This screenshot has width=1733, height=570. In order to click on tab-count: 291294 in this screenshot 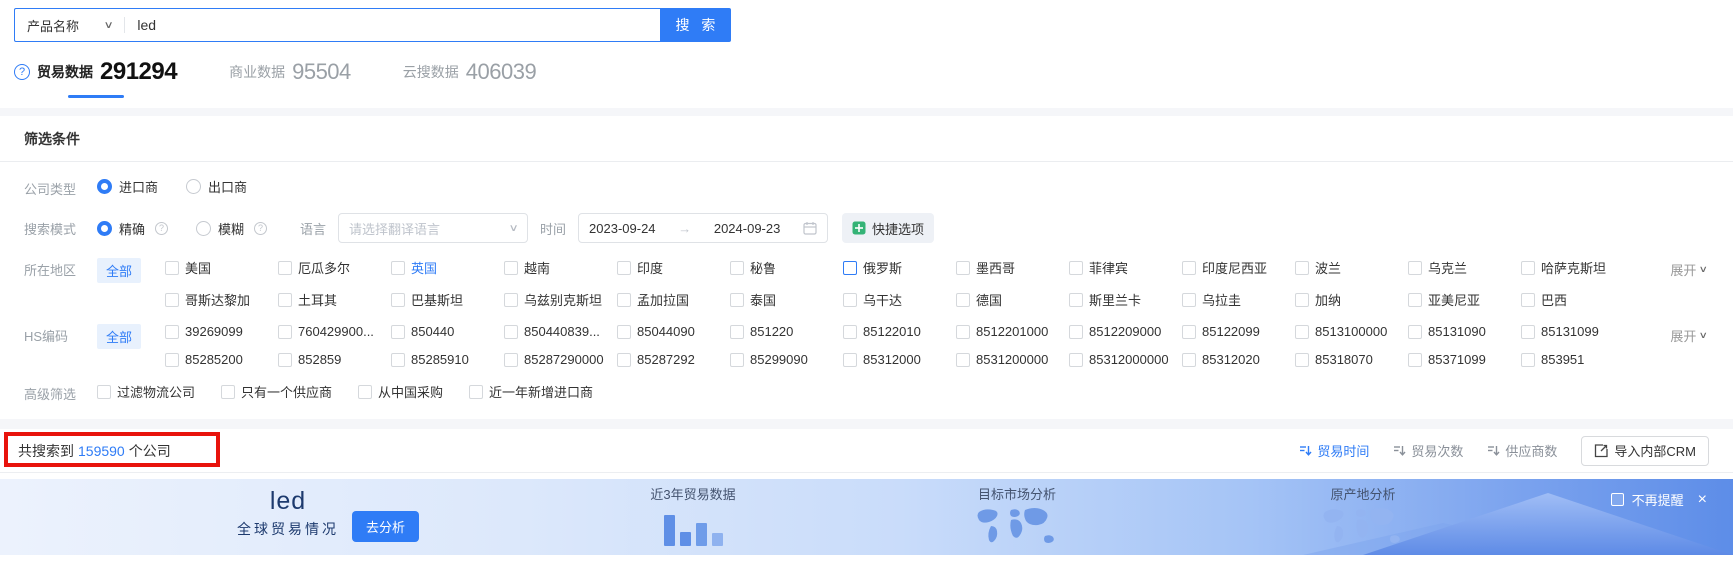, I will do `click(139, 71)`.